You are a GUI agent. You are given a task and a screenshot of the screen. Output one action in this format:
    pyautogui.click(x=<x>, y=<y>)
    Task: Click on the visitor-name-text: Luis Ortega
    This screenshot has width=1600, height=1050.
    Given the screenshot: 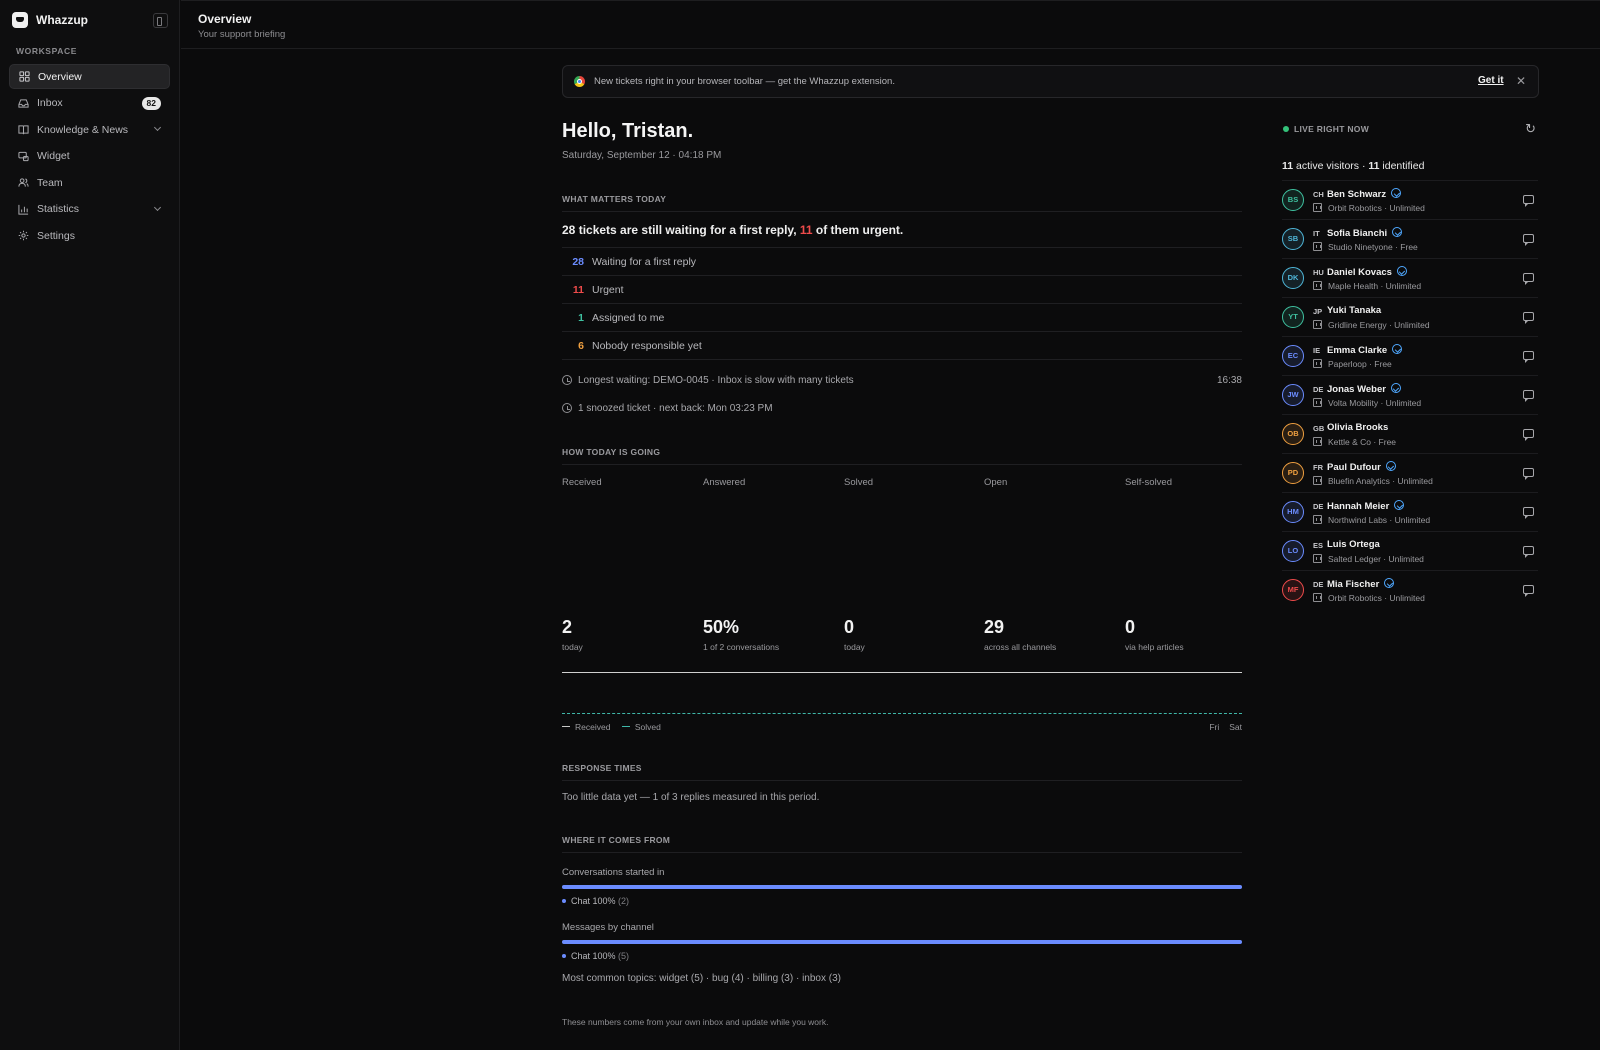 What is the action you would take?
    pyautogui.click(x=1353, y=544)
    